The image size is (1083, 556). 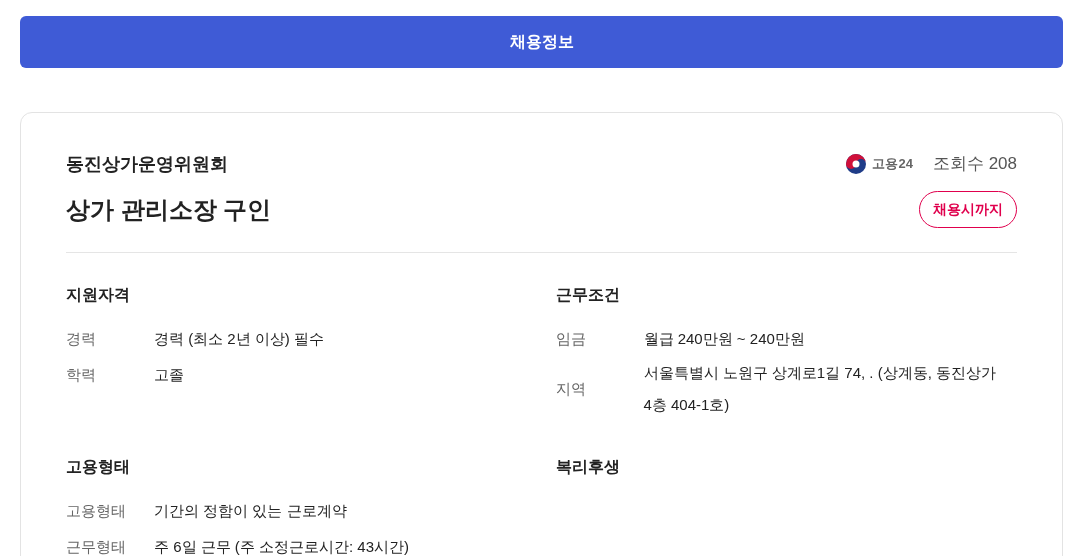 I want to click on field-label: 지역, so click(x=571, y=388).